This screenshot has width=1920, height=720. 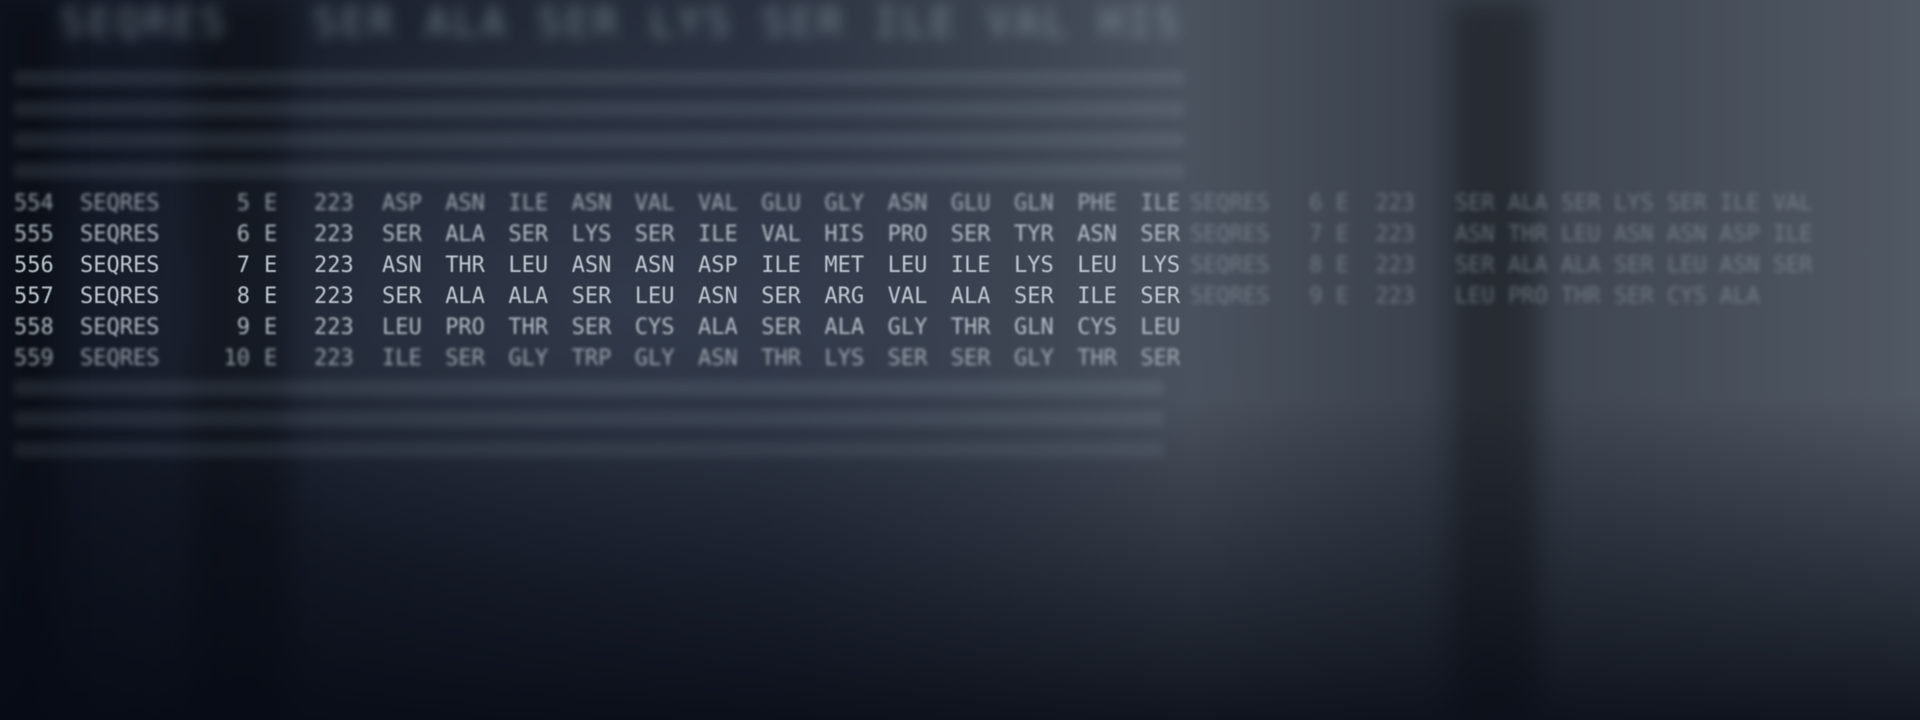 I want to click on blurred-header-text: SEQRES SER ALA SER LYS SER ILE VAL HIS, so click(x=622, y=23).